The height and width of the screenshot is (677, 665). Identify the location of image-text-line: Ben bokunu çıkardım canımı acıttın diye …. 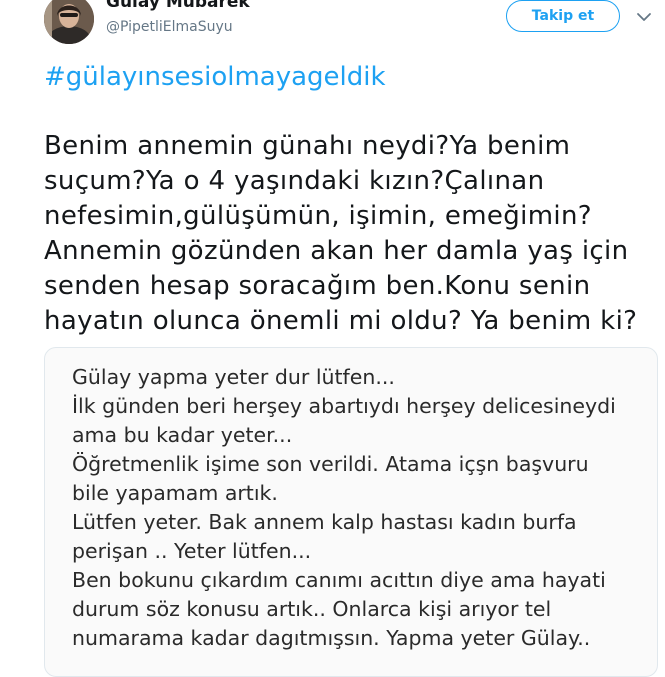
(339, 580).